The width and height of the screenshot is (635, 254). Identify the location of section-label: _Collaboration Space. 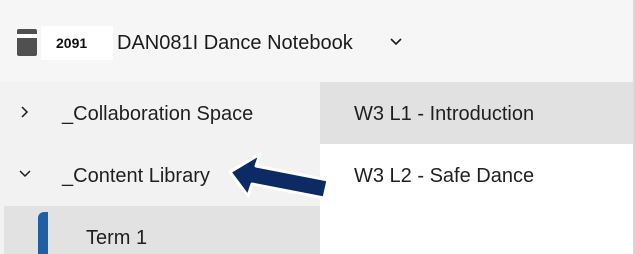
(158, 114).